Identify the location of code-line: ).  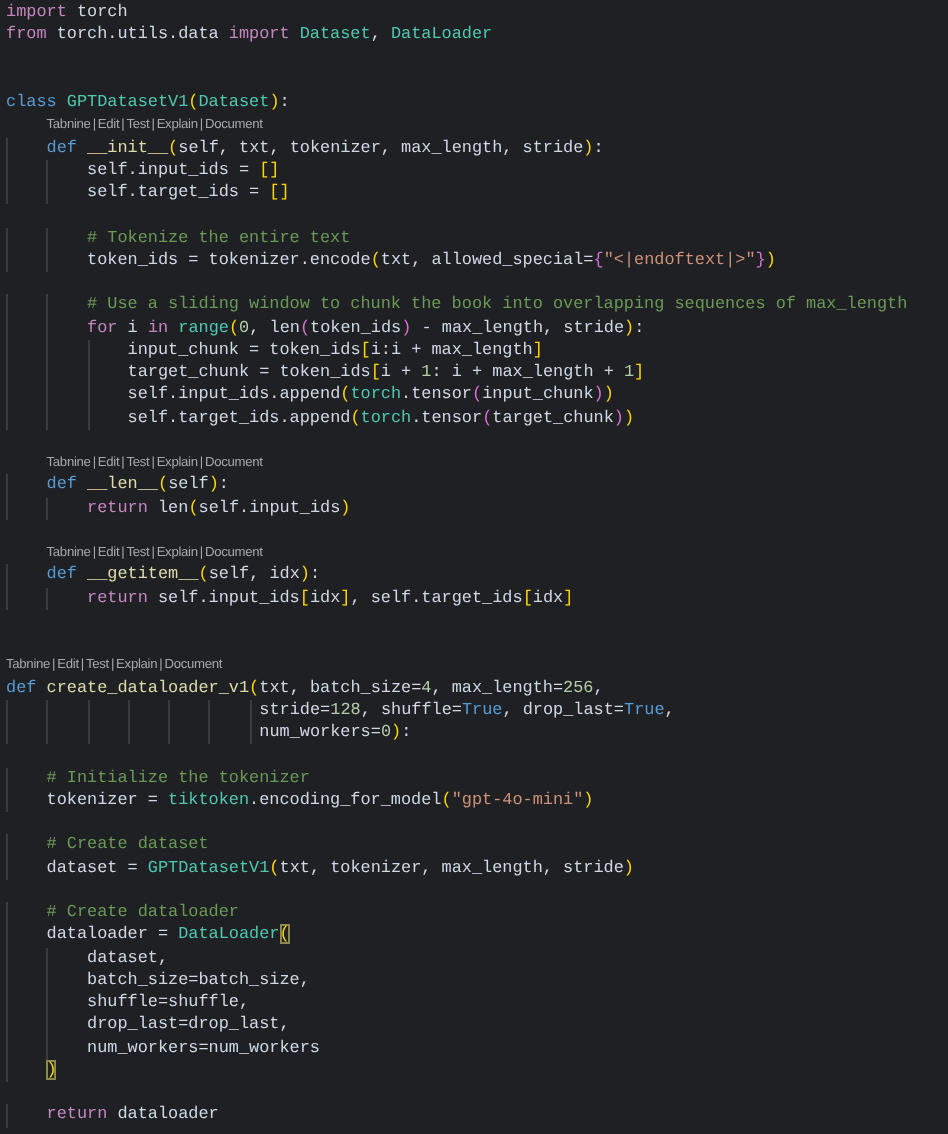
(51, 1070).